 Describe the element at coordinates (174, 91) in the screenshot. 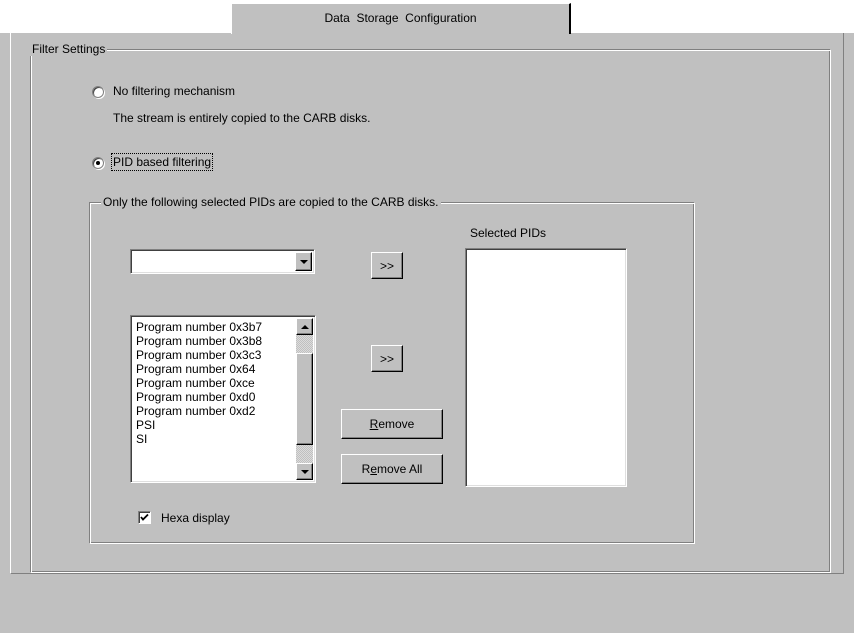

I see `no-filter-label: No filtering mechanism` at that location.